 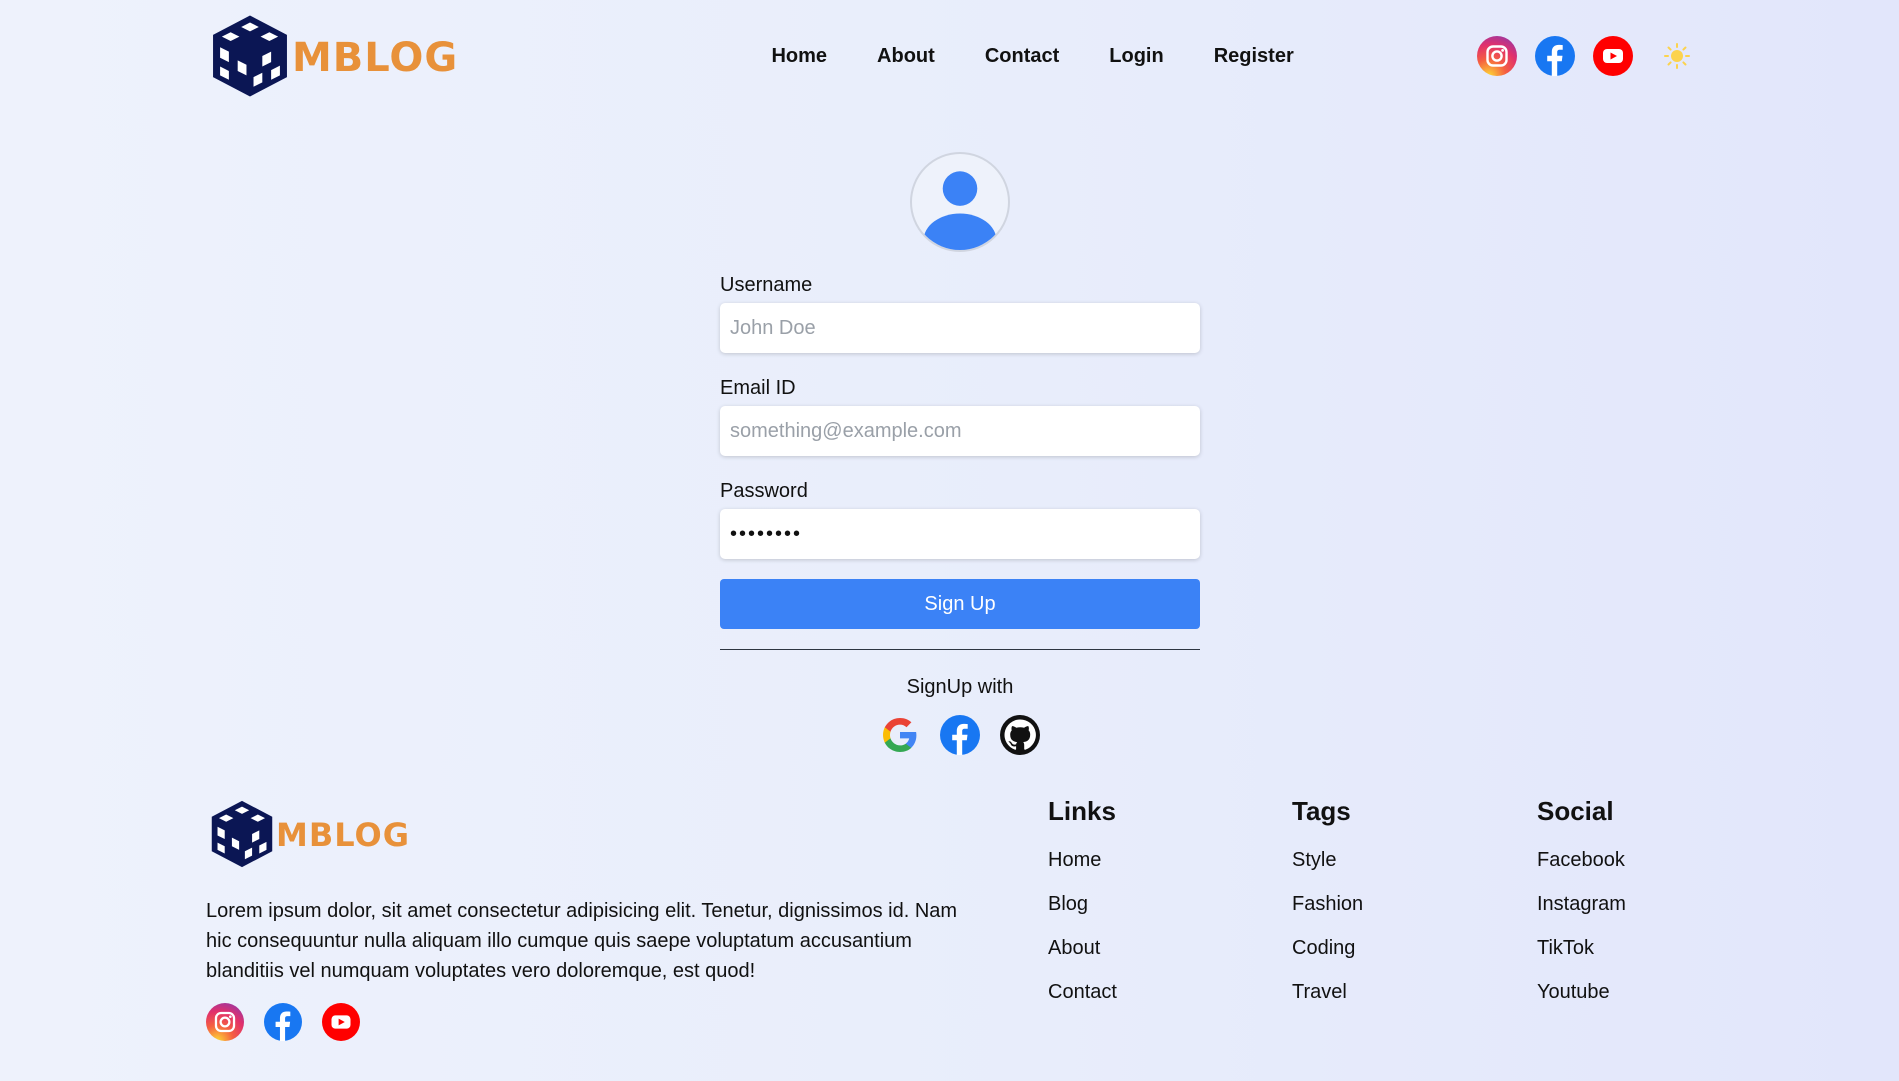 What do you see at coordinates (1082, 860) in the screenshot?
I see `footer-link-home: Home` at bounding box center [1082, 860].